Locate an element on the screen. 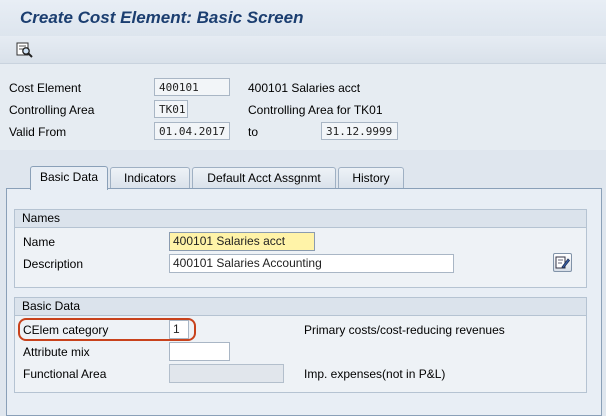 The image size is (606, 416). cost-element-text: 400101 Salaries acct is located at coordinates (304, 88).